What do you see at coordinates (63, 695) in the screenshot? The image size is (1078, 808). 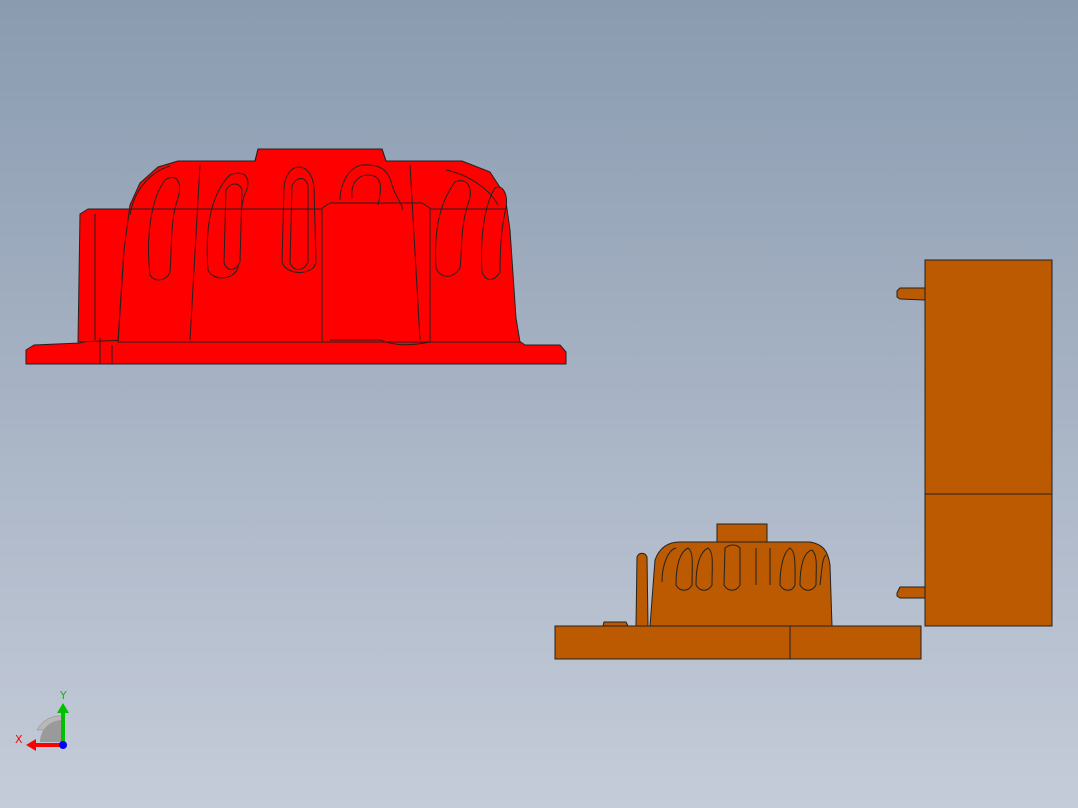 I see `triad-y-label: Y` at bounding box center [63, 695].